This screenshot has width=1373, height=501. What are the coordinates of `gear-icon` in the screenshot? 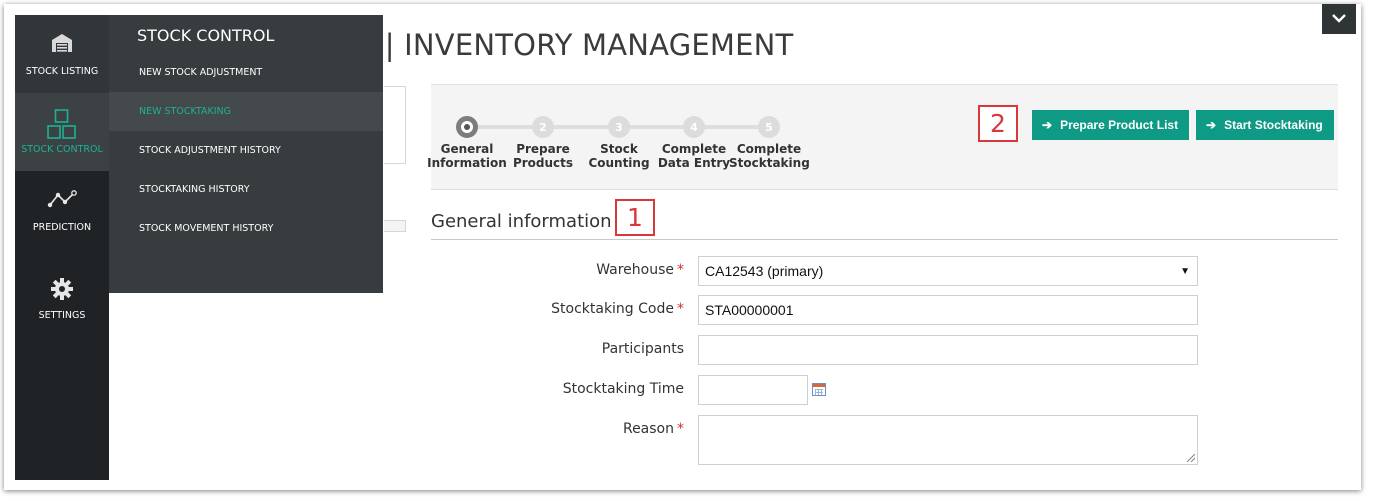 It's located at (62, 289).